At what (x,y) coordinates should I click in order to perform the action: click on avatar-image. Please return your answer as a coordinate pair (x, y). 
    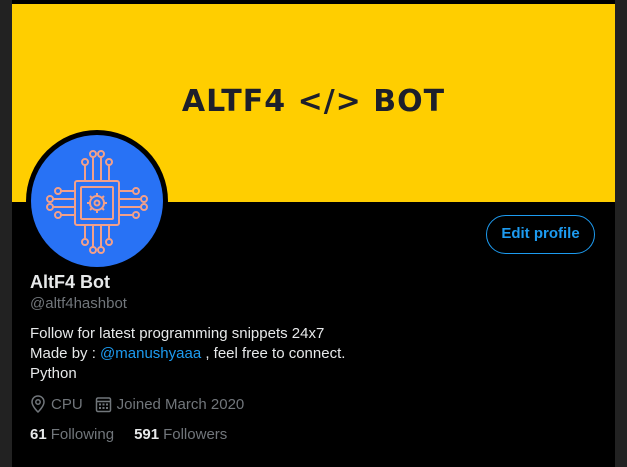
    Looking at the image, I should click on (97, 201).